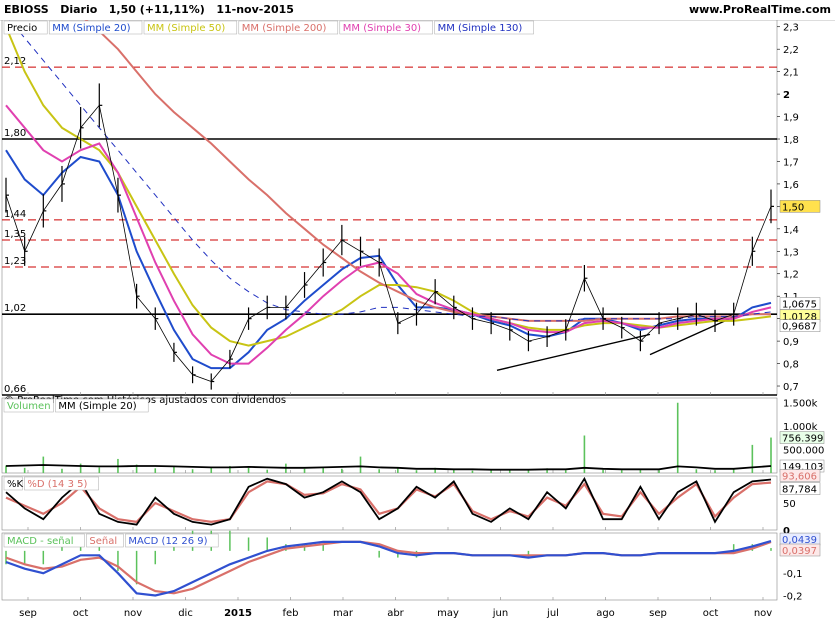 The width and height of the screenshot is (835, 620). Describe the element at coordinates (343, 613) in the screenshot. I see `month-label: mar` at that location.